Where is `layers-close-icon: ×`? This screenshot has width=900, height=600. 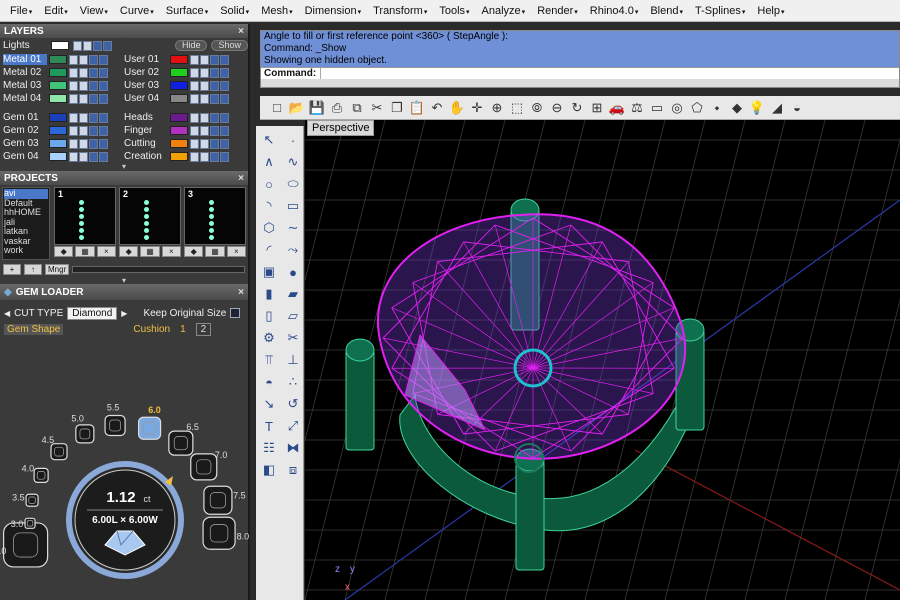 layers-close-icon: × is located at coordinates (241, 31).